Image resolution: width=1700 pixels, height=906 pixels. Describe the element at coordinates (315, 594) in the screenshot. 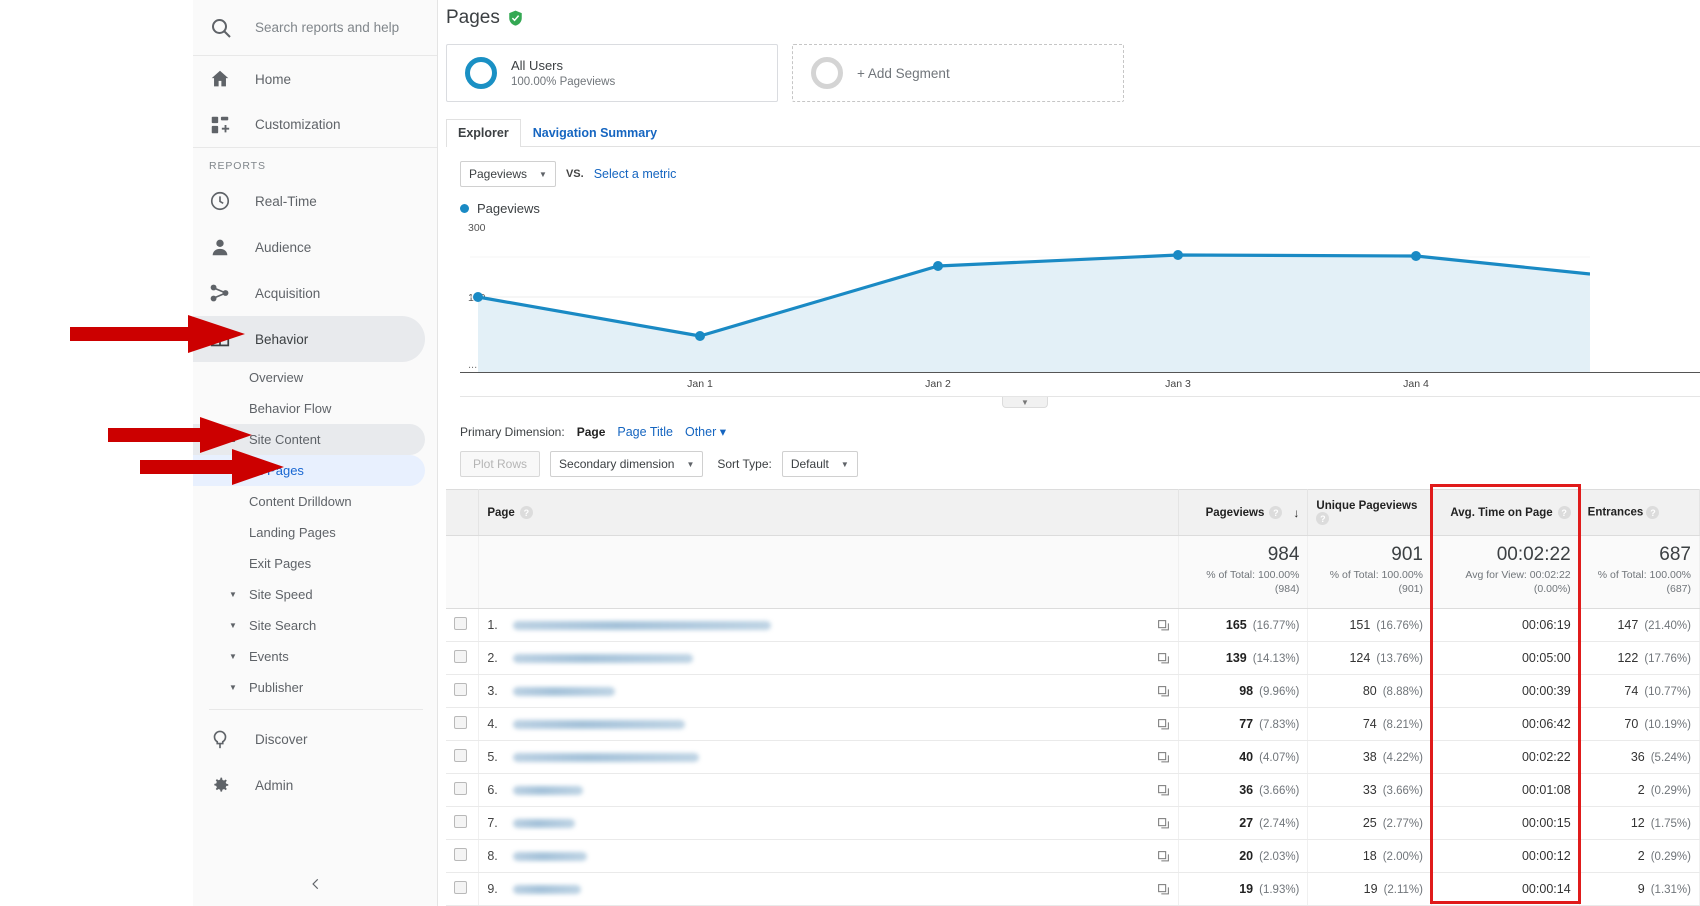

I see `sidebar-item-site-speed: ▼ Site Speed` at that location.